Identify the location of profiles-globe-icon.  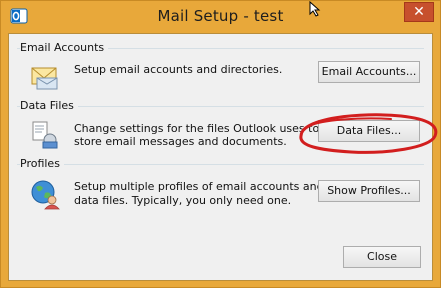
(45, 195).